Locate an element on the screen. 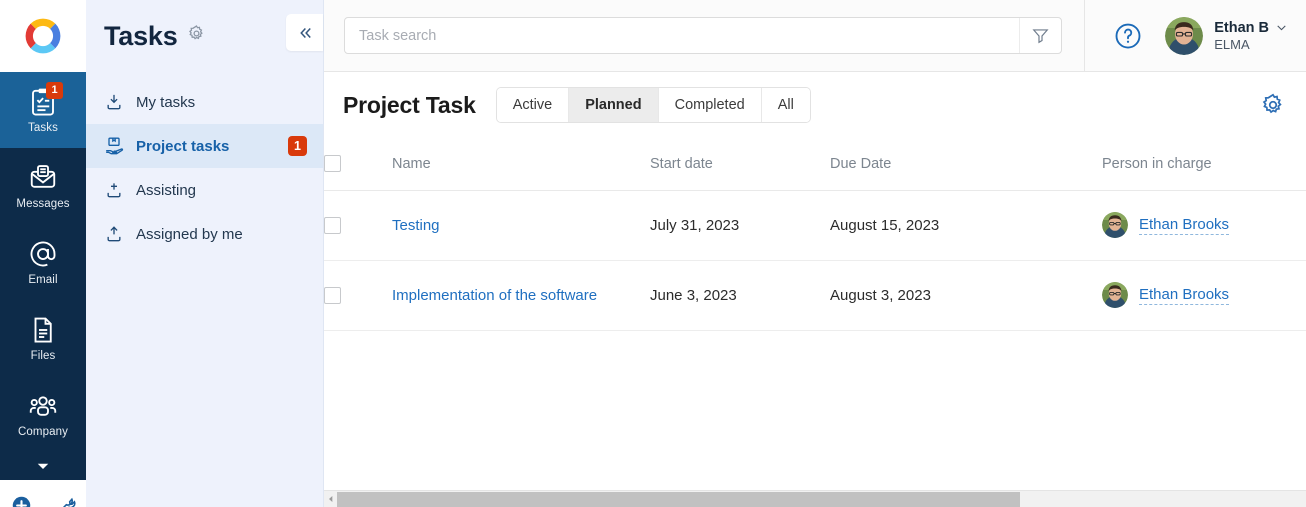  filter-button is located at coordinates (1040, 35).